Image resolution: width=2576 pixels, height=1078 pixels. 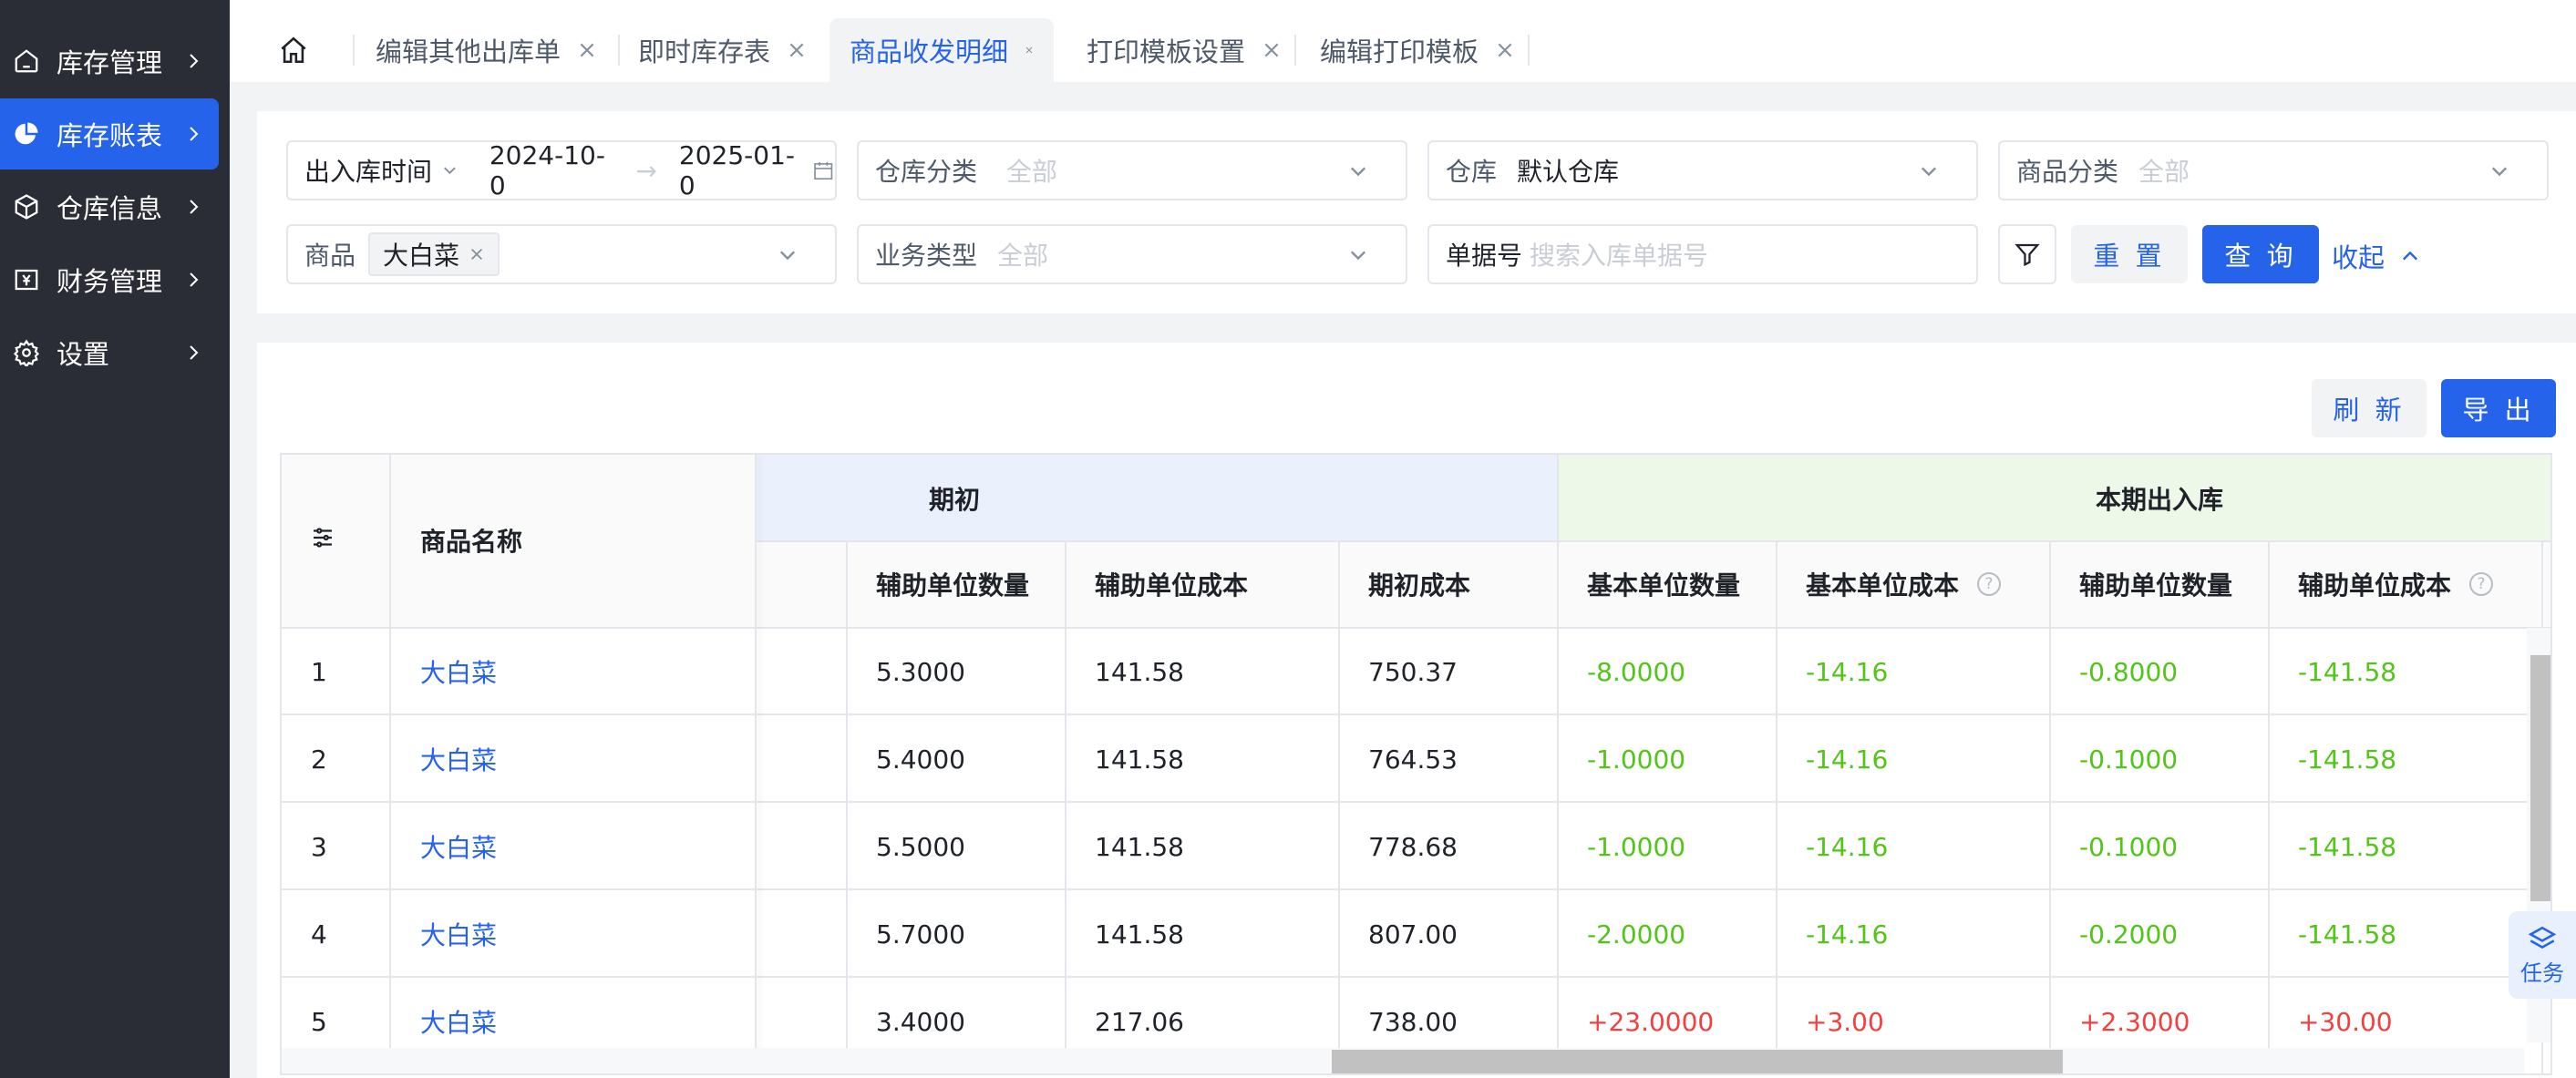 What do you see at coordinates (619, 50) in the screenshot?
I see `tab-divider` at bounding box center [619, 50].